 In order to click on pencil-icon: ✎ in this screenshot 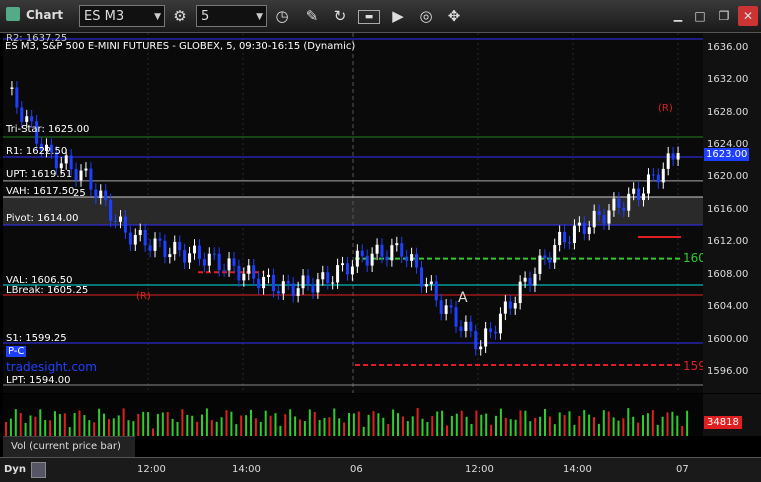, I will do `click(312, 16)`.